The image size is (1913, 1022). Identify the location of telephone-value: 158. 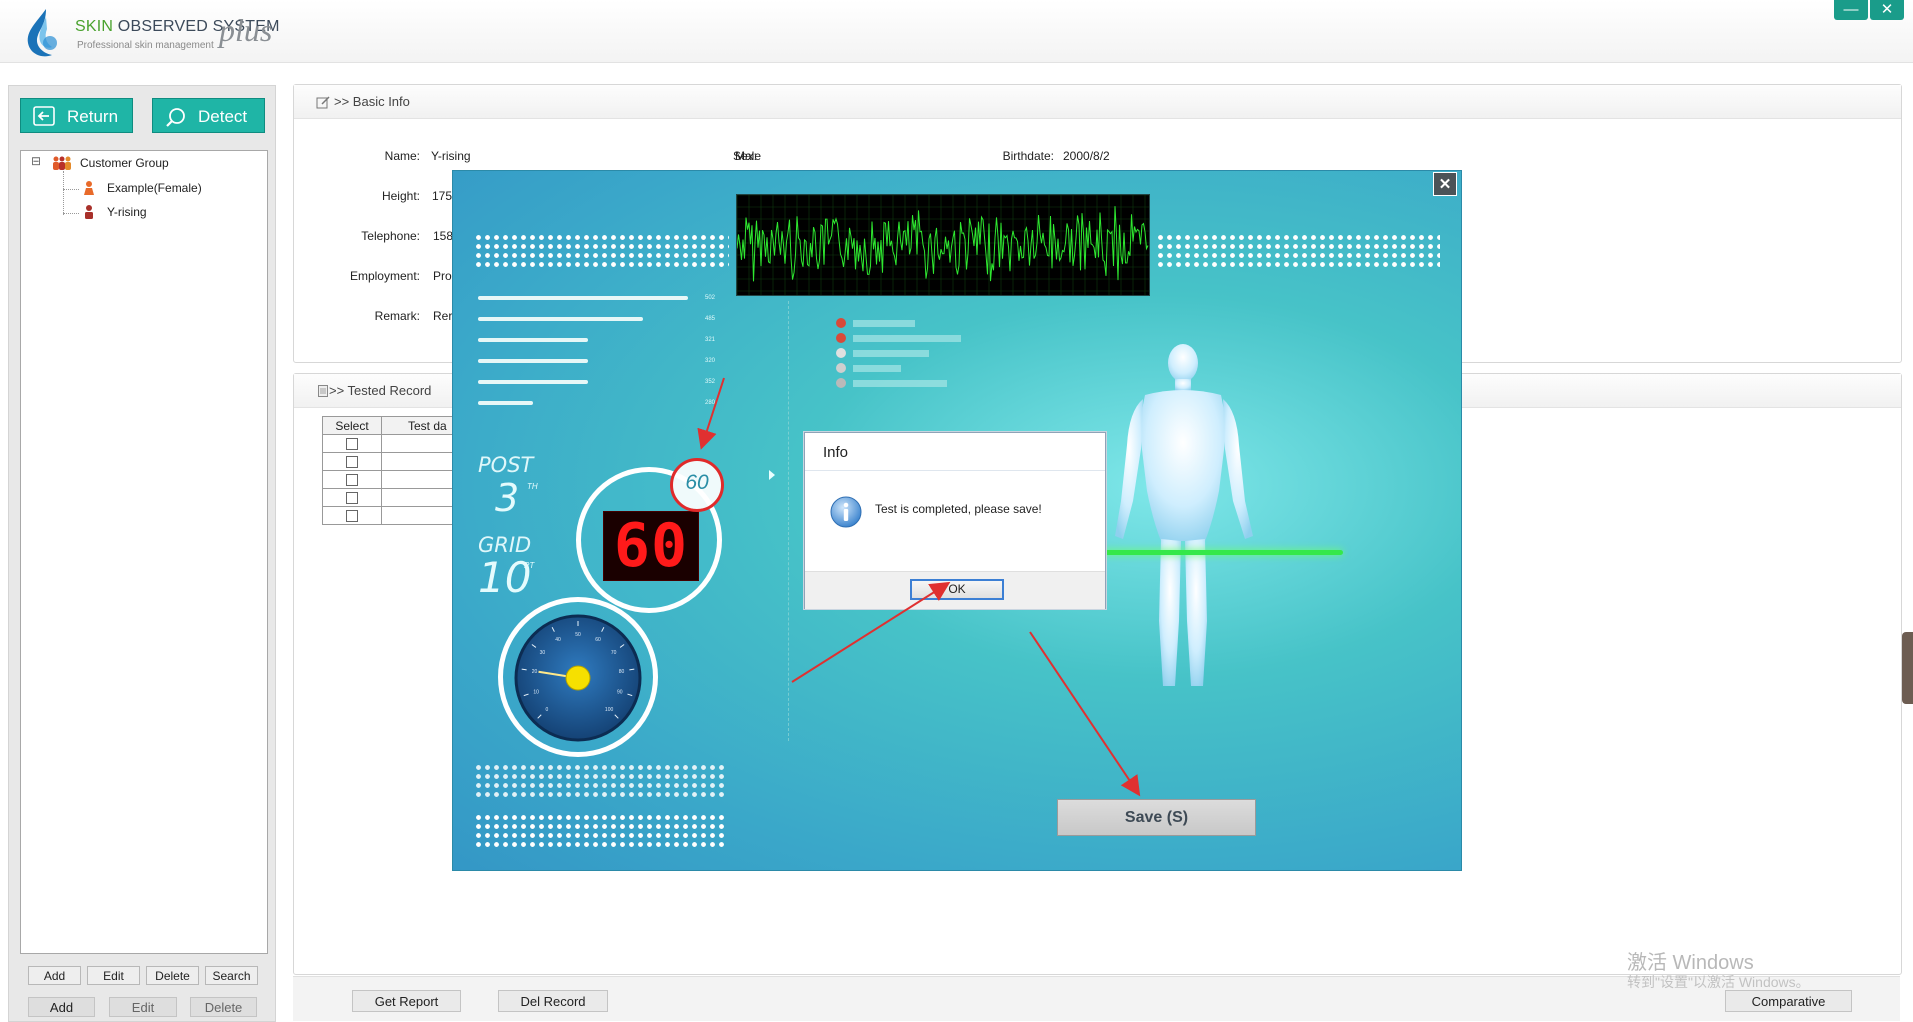
(443, 236).